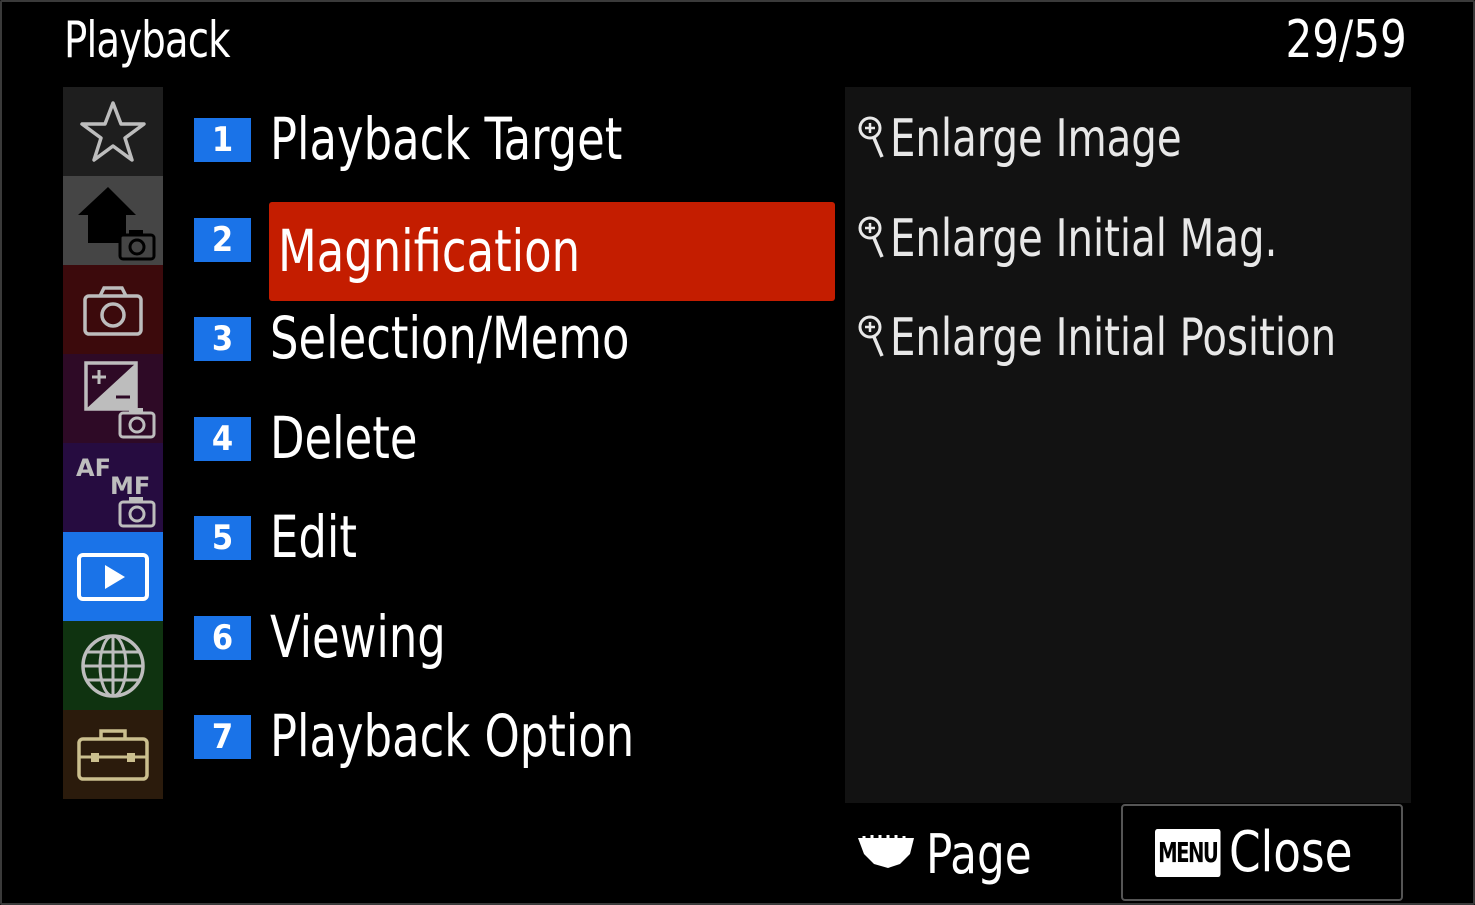 The width and height of the screenshot is (1475, 905). I want to click on camera-icon, so click(113, 310).